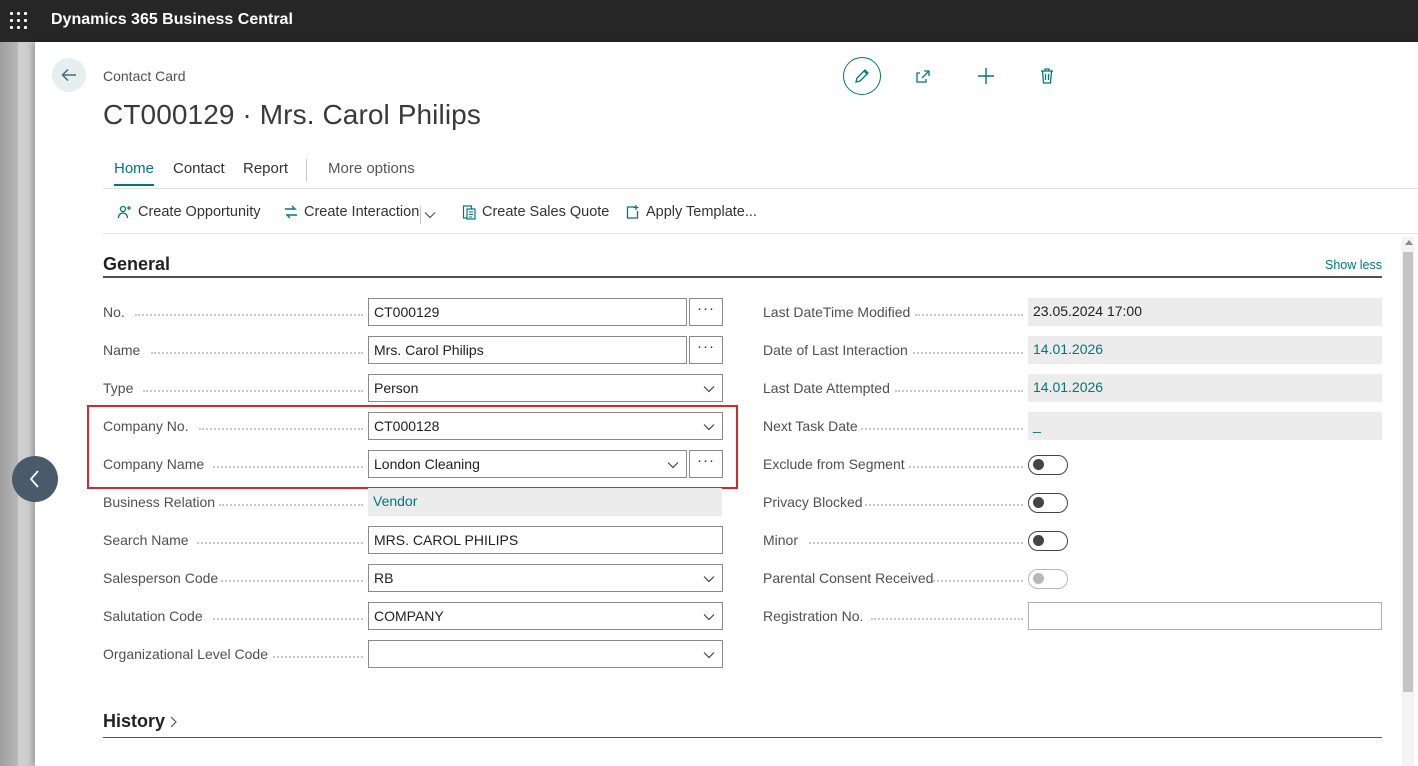 The width and height of the screenshot is (1418, 766). What do you see at coordinates (1048, 541) in the screenshot?
I see `minor-toggle` at bounding box center [1048, 541].